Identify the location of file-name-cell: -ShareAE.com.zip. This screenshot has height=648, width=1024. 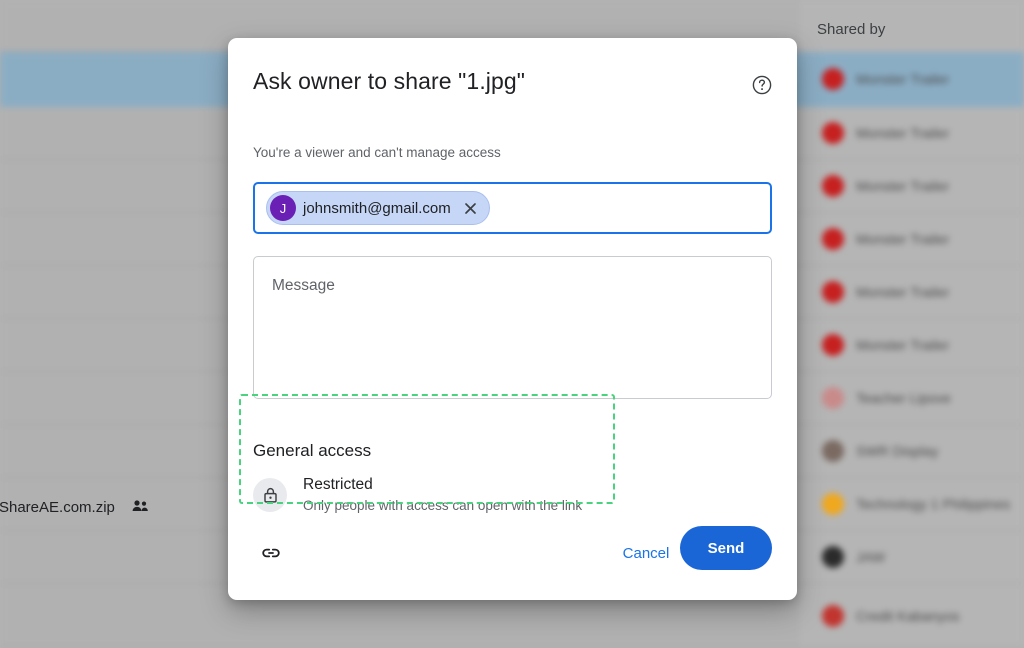
(74, 507).